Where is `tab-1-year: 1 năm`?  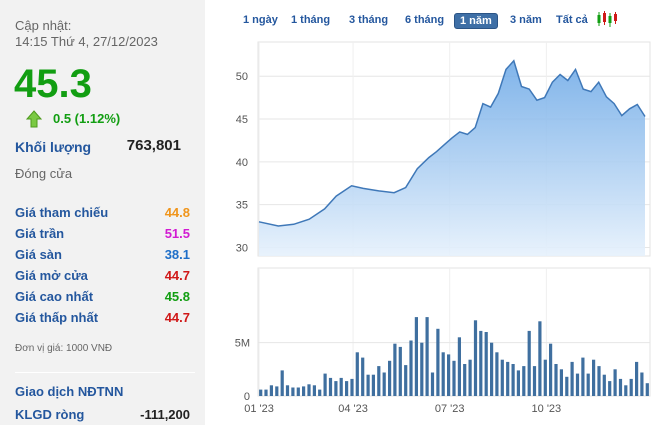
tab-1-year: 1 năm is located at coordinates (476, 21).